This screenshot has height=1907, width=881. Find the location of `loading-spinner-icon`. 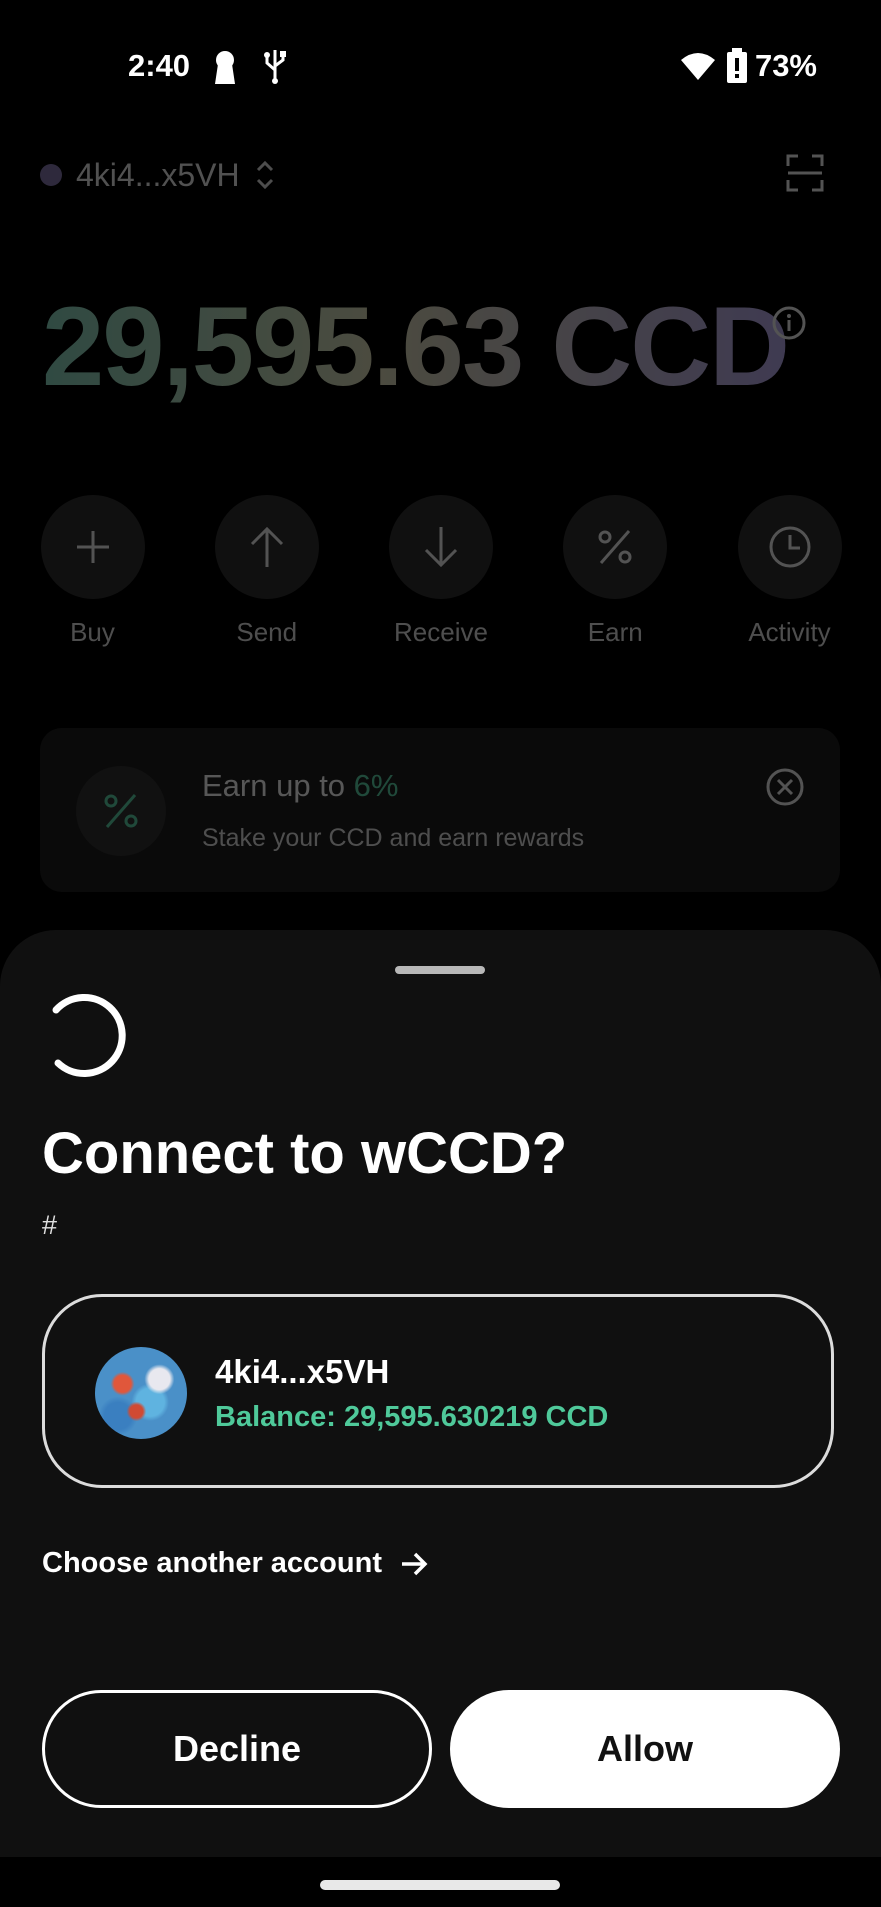

loading-spinner-icon is located at coordinates (89, 1035).